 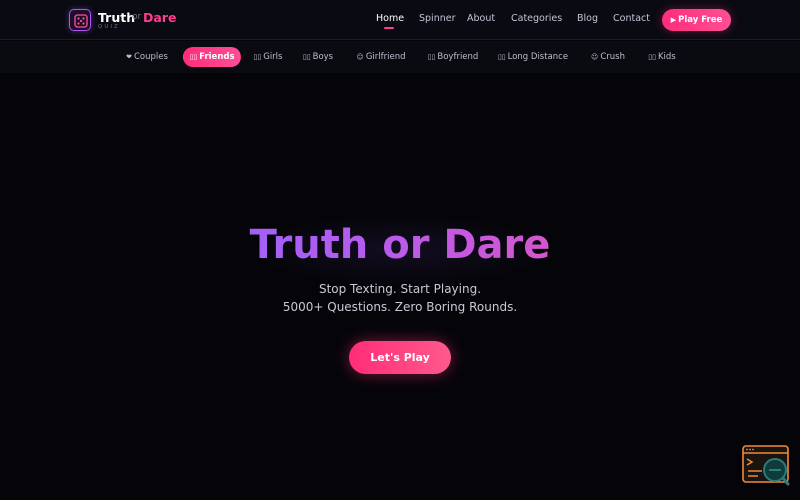 I want to click on nav-blog: Blog, so click(x=587, y=18).